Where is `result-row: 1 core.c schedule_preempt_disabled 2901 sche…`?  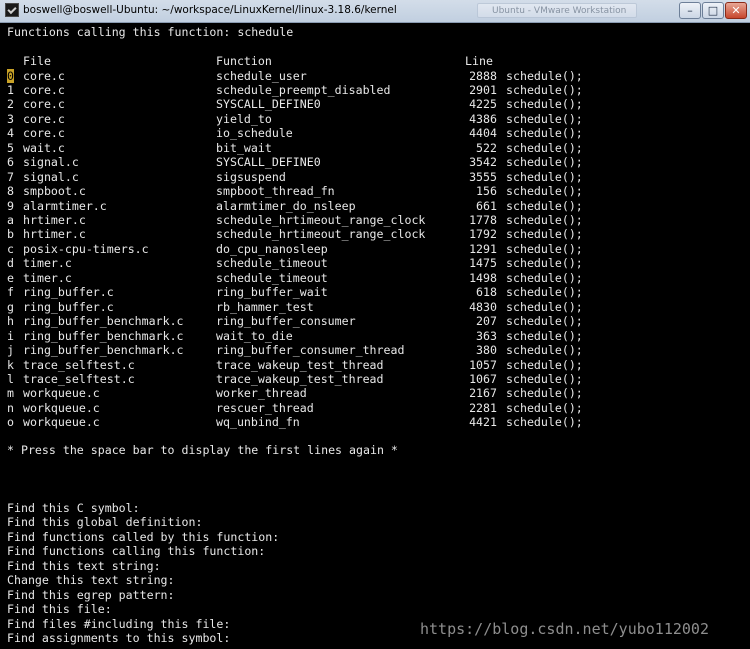 result-row: 1 core.c schedule_preempt_disabled 2901 sche… is located at coordinates (357, 90).